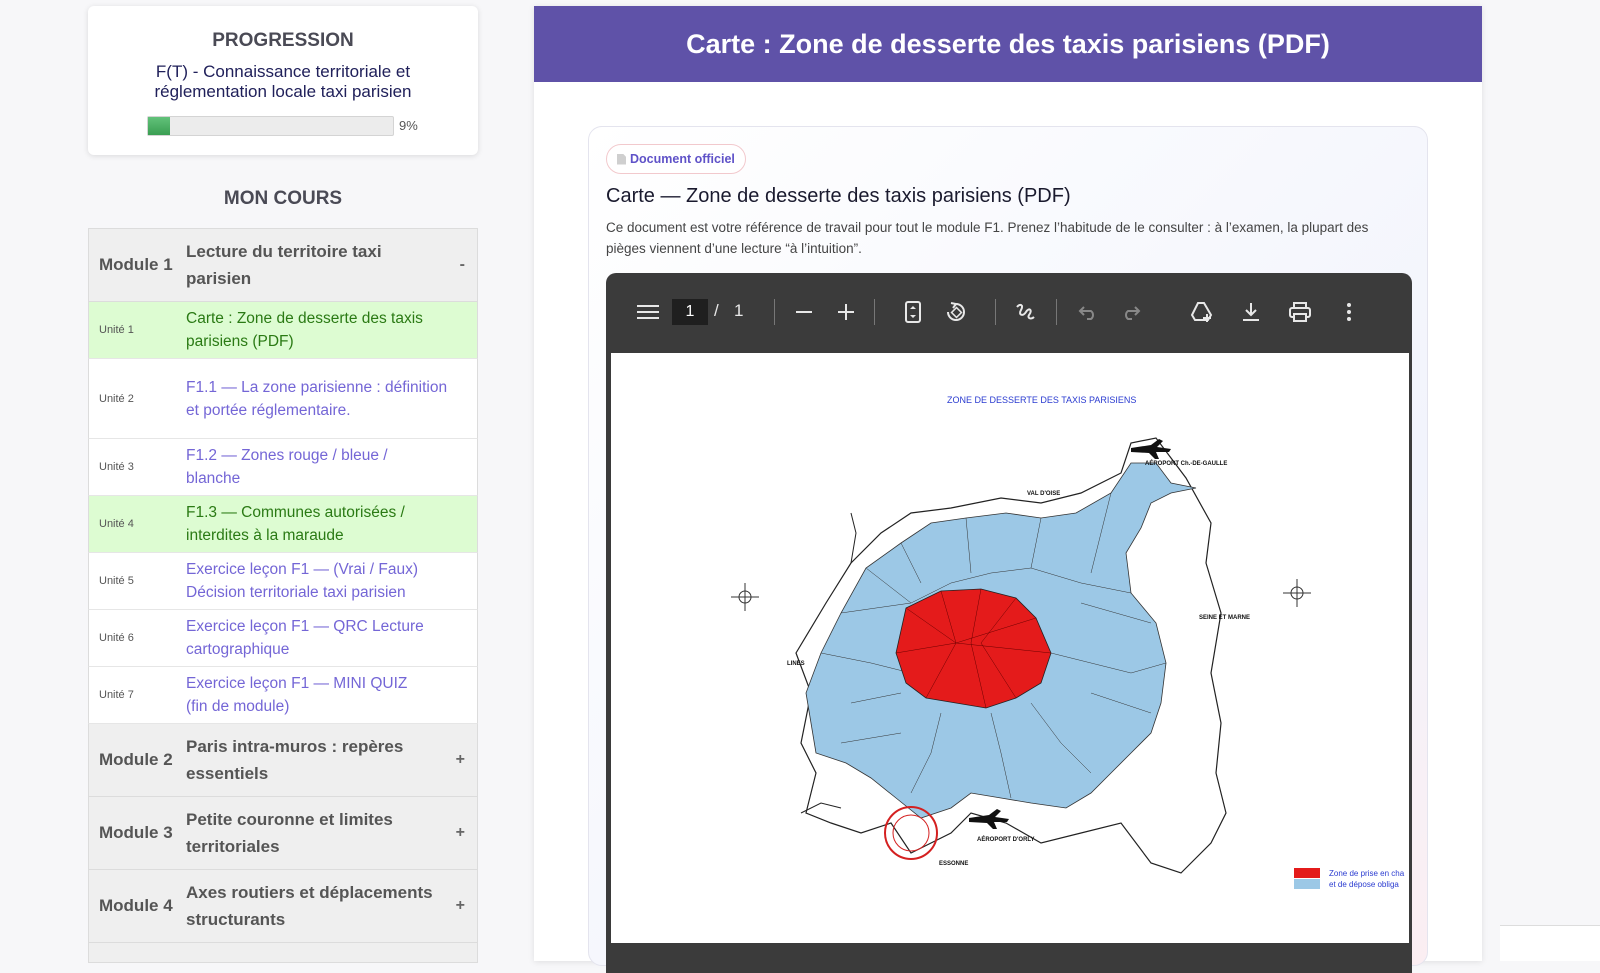 This screenshot has height=973, width=1600. What do you see at coordinates (295, 760) in the screenshot?
I see `module-name: Paris intra-muros : repères essentiels` at bounding box center [295, 760].